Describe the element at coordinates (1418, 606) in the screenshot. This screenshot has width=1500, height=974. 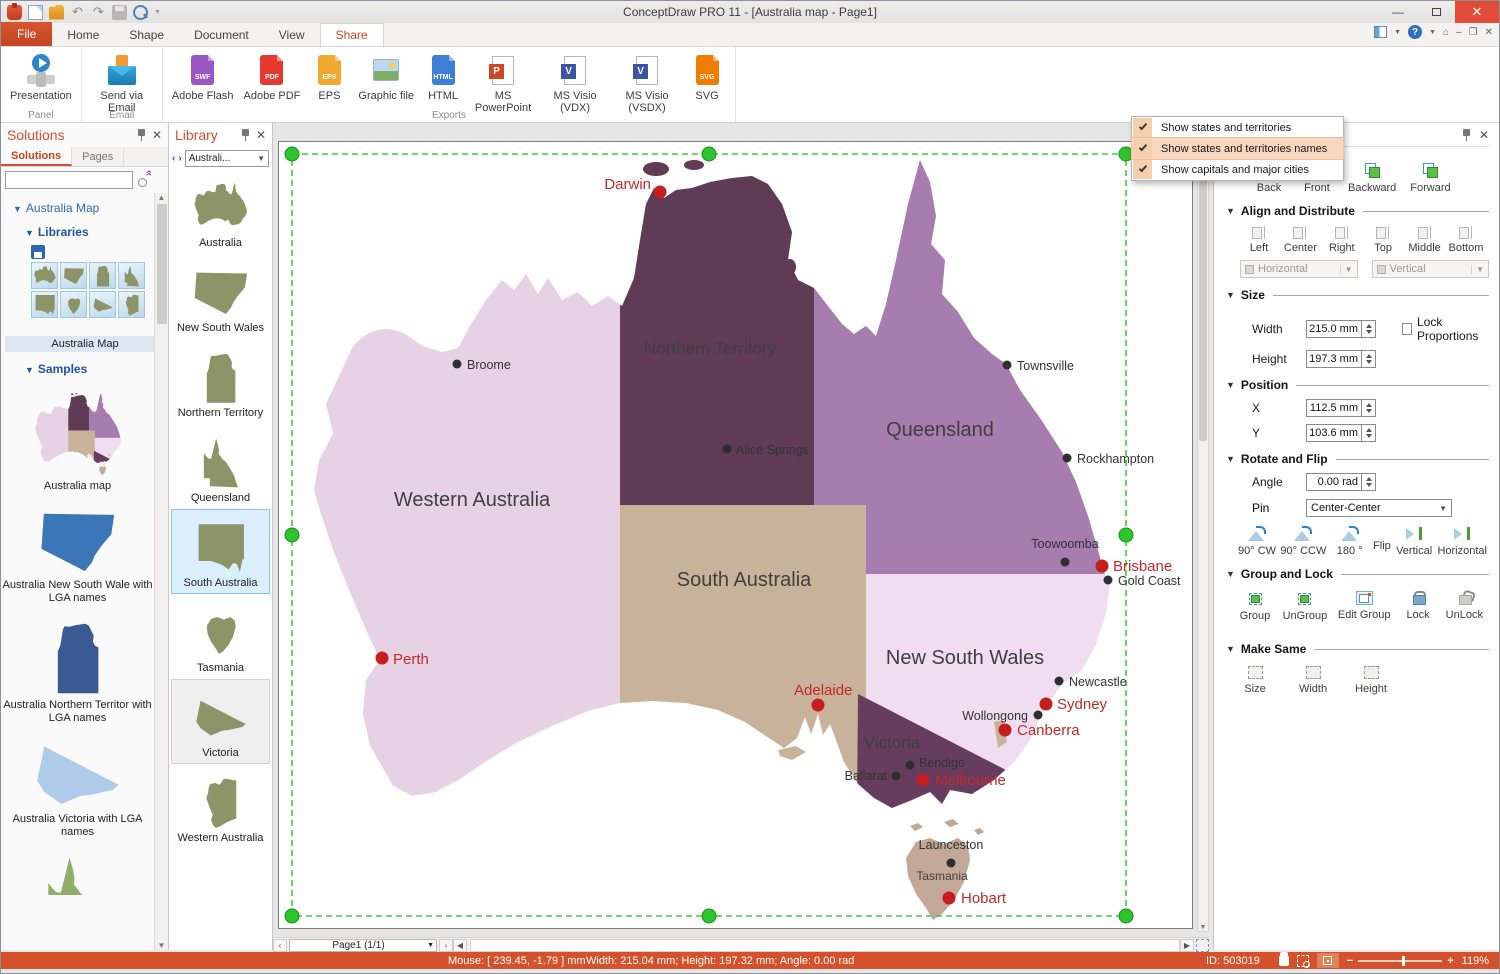
I see `lock-button: Lock` at that location.